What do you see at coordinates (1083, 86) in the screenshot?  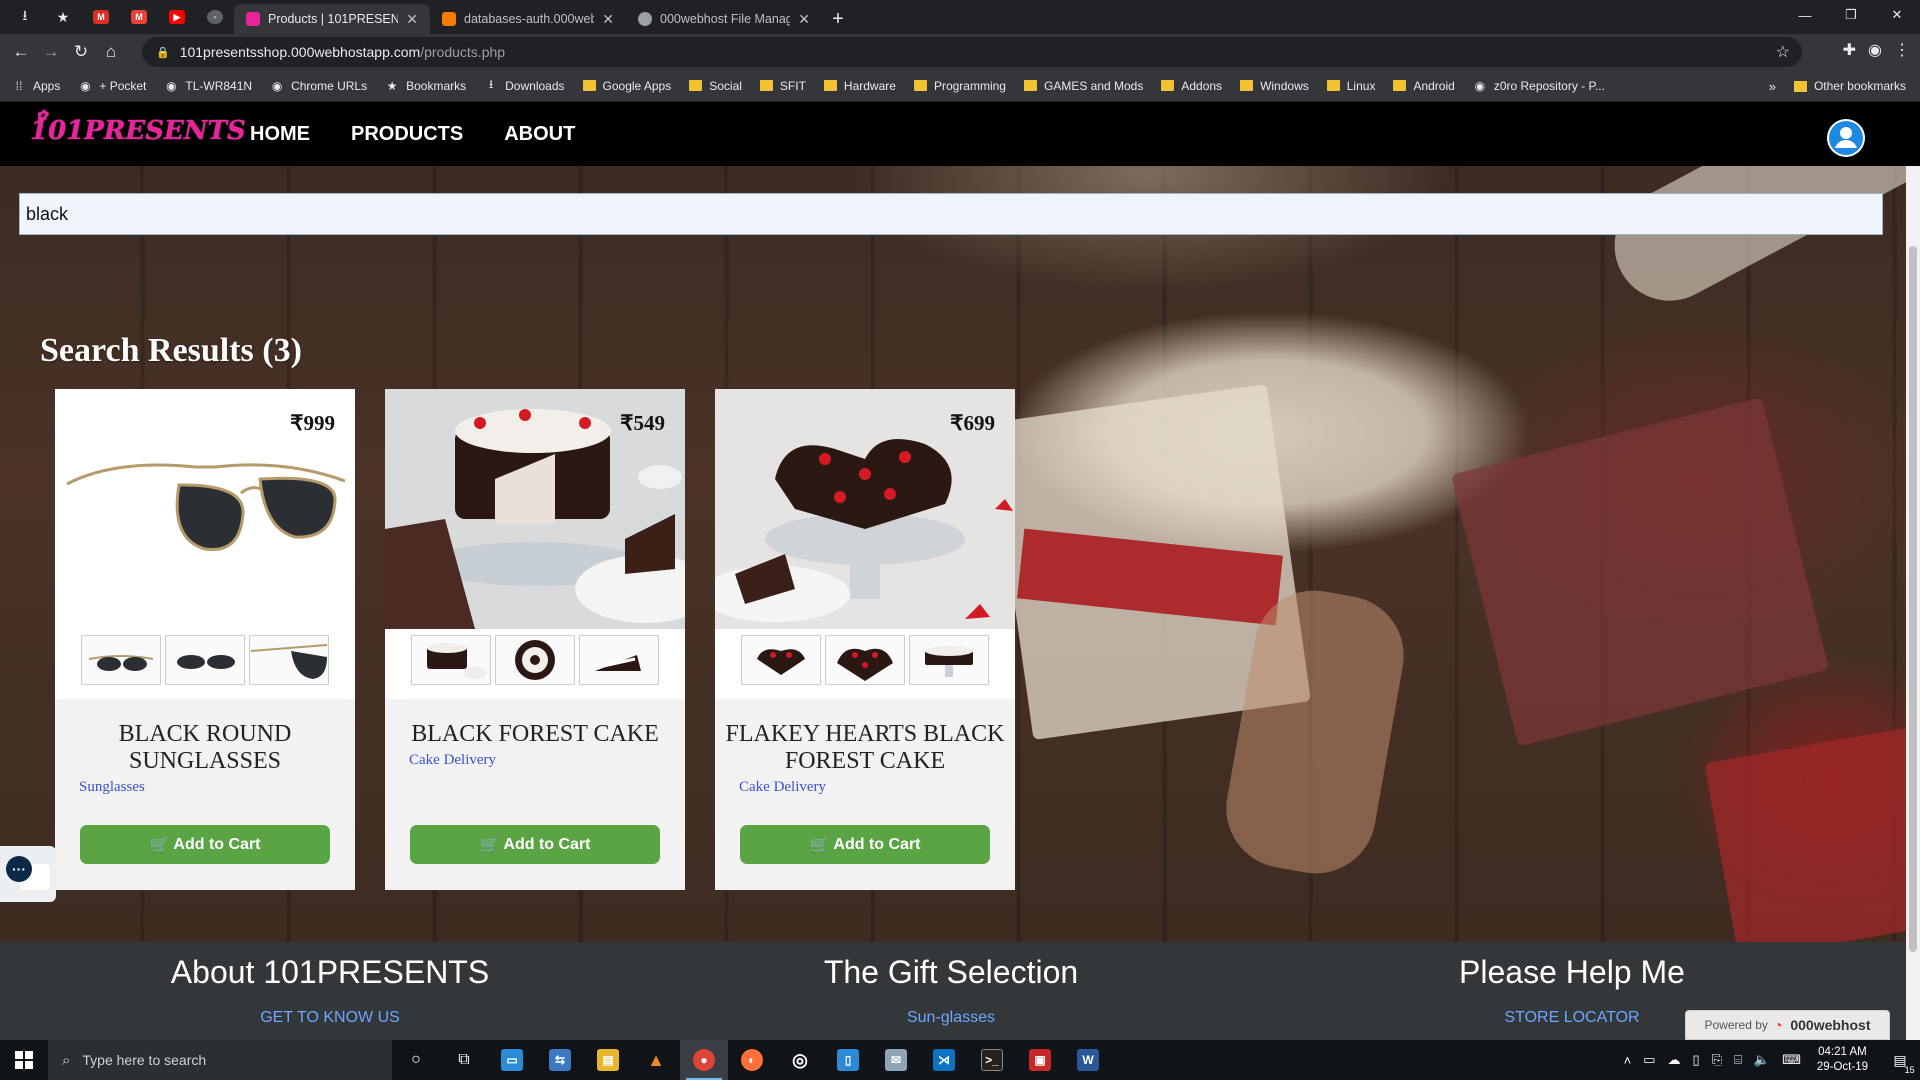 I see `bookmark-item: GAMES and Mods` at bounding box center [1083, 86].